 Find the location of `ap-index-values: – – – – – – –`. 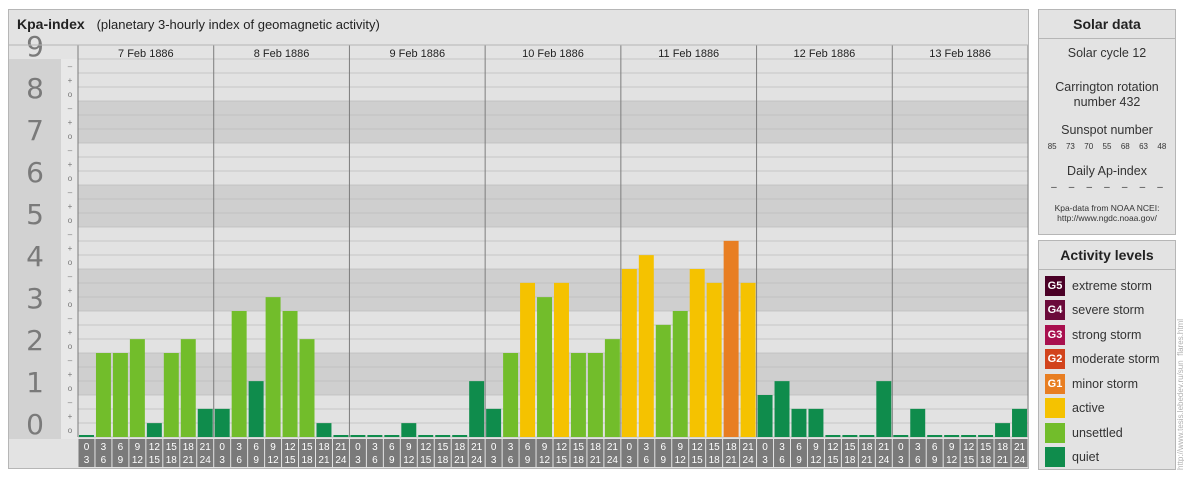

ap-index-values: – – – – – – – is located at coordinates (1107, 187).